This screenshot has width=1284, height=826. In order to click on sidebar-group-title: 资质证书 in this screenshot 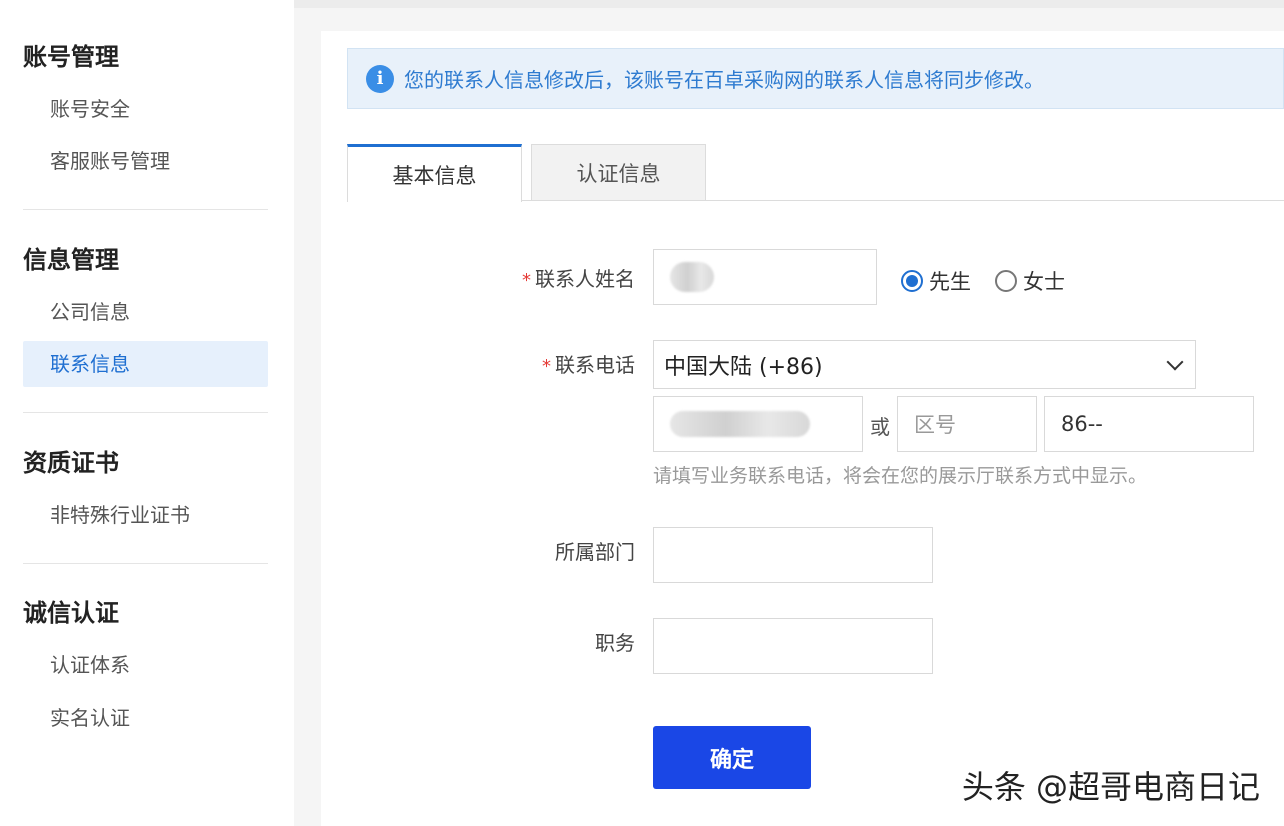, I will do `click(145, 463)`.